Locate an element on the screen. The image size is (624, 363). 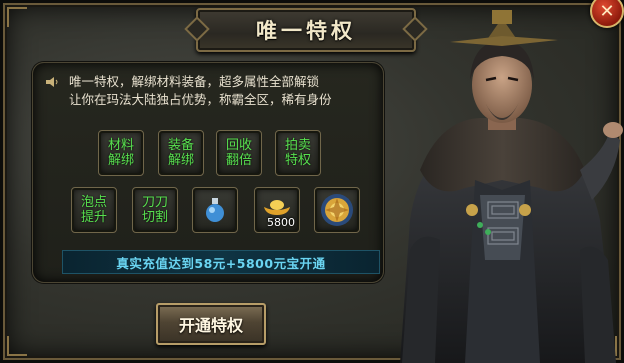
item-slot-potion is located at coordinates (215, 210).